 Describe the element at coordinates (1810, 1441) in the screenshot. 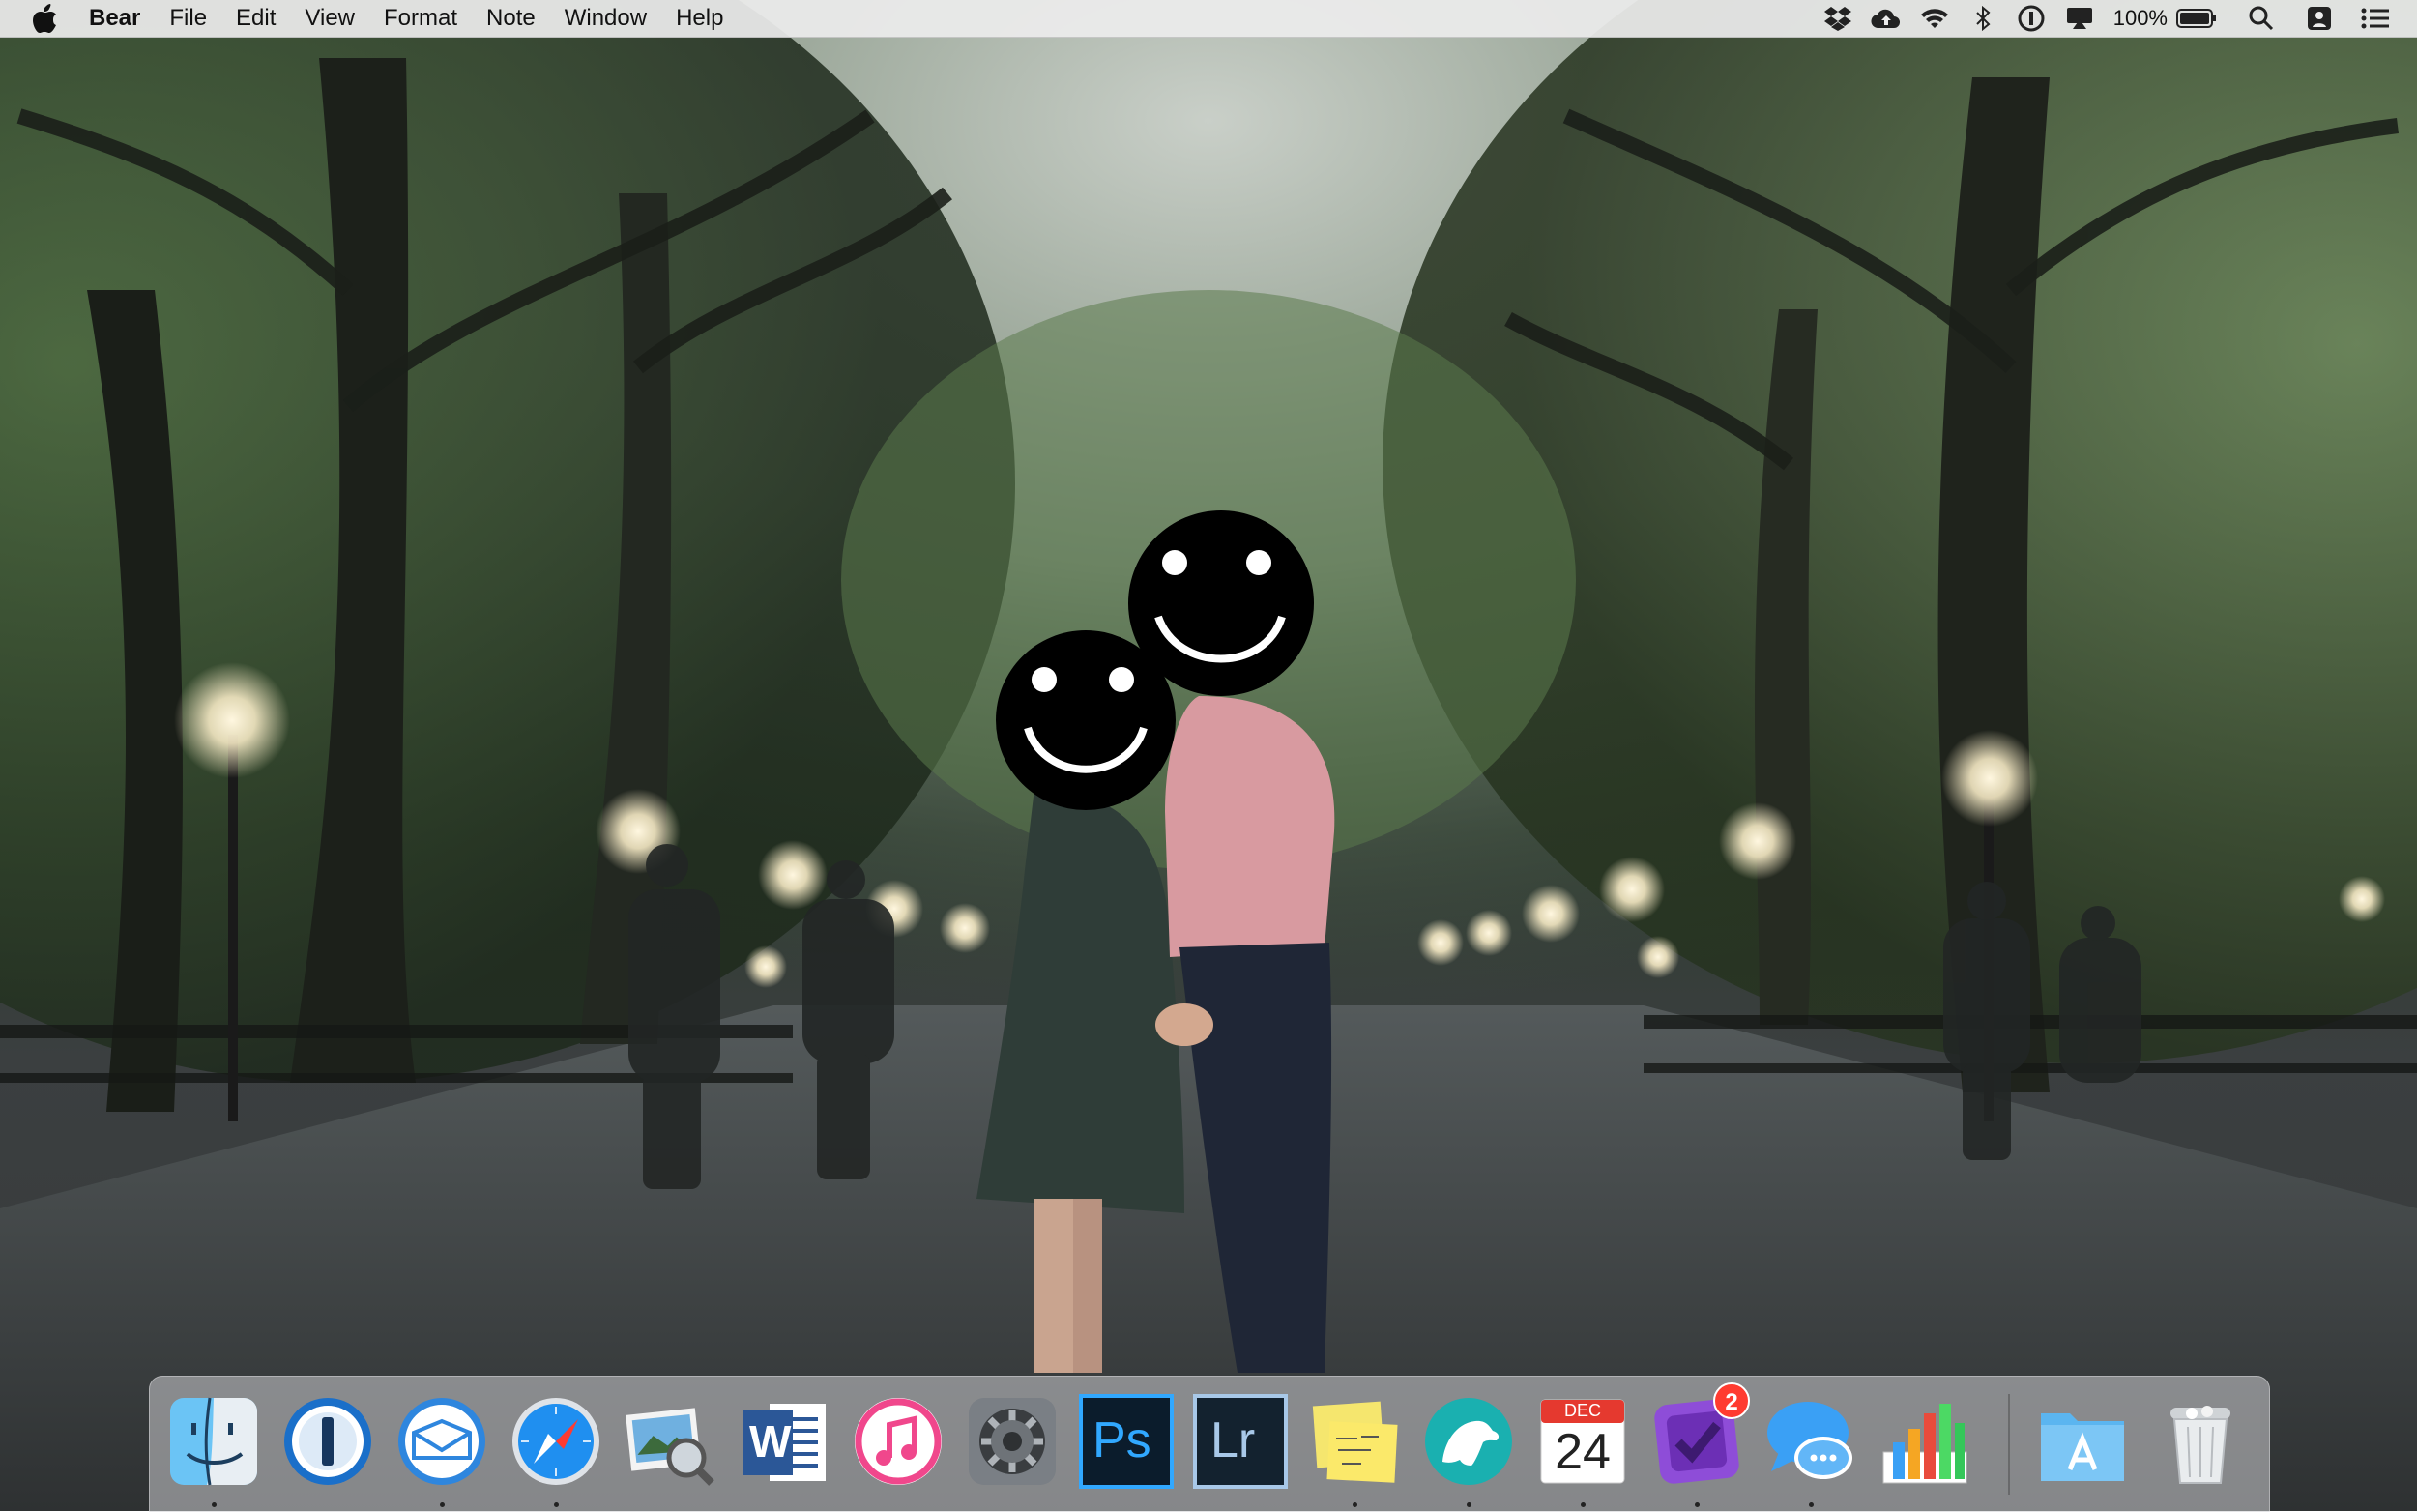

I see `messages-icon` at that location.